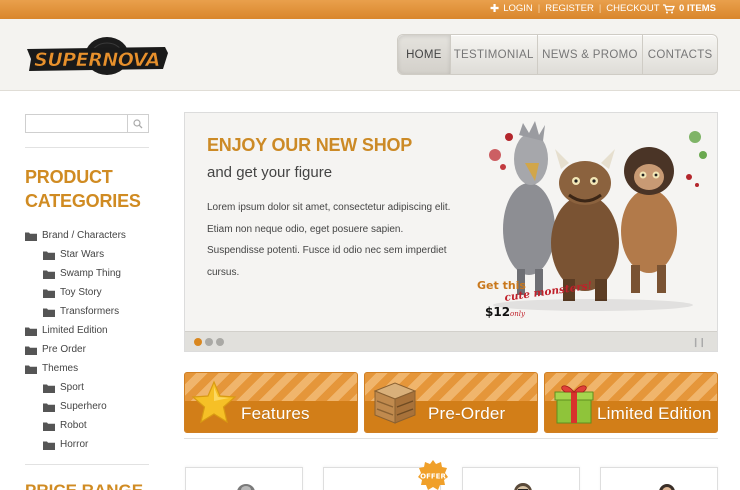  What do you see at coordinates (82, 254) in the screenshot?
I see `category-label: Star Wars` at bounding box center [82, 254].